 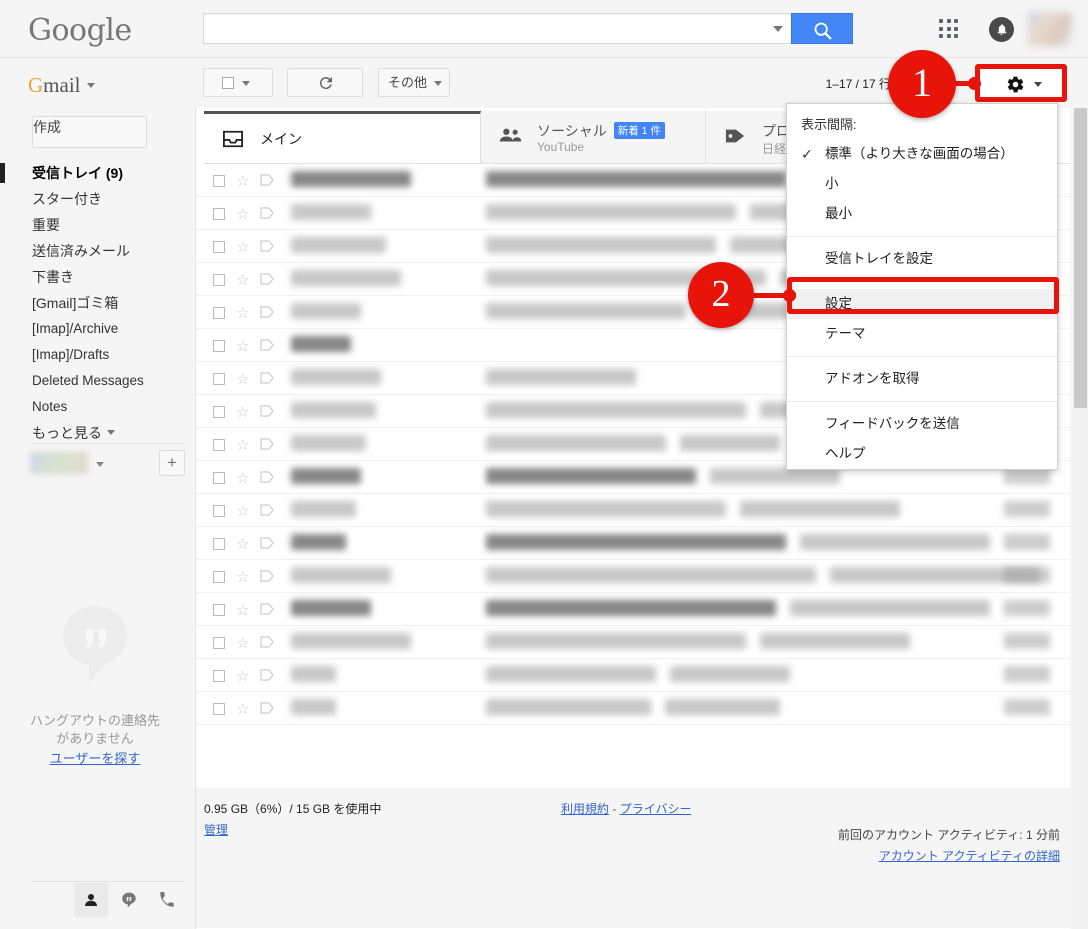 What do you see at coordinates (1050, 29) in the screenshot?
I see `avatar` at bounding box center [1050, 29].